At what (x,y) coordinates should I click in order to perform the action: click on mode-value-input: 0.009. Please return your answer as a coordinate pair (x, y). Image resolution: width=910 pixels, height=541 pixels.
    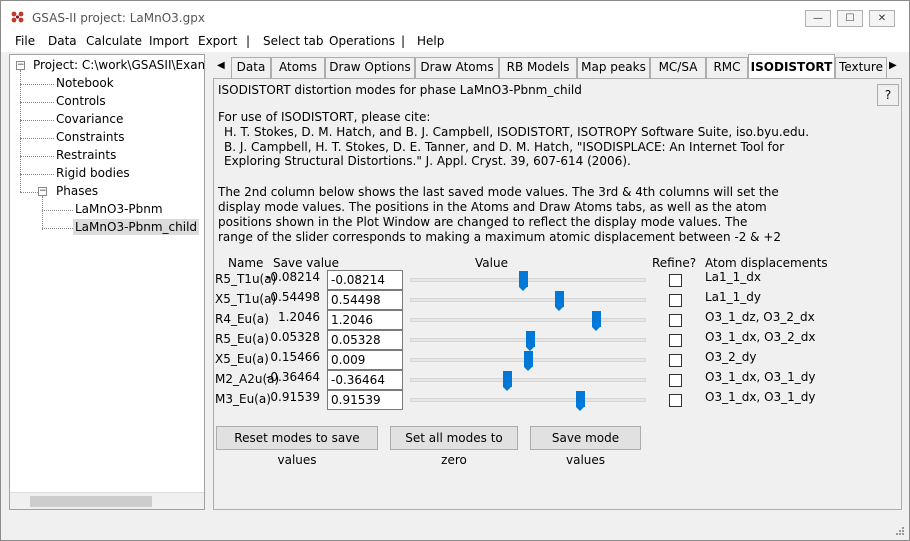
    Looking at the image, I should click on (365, 360).